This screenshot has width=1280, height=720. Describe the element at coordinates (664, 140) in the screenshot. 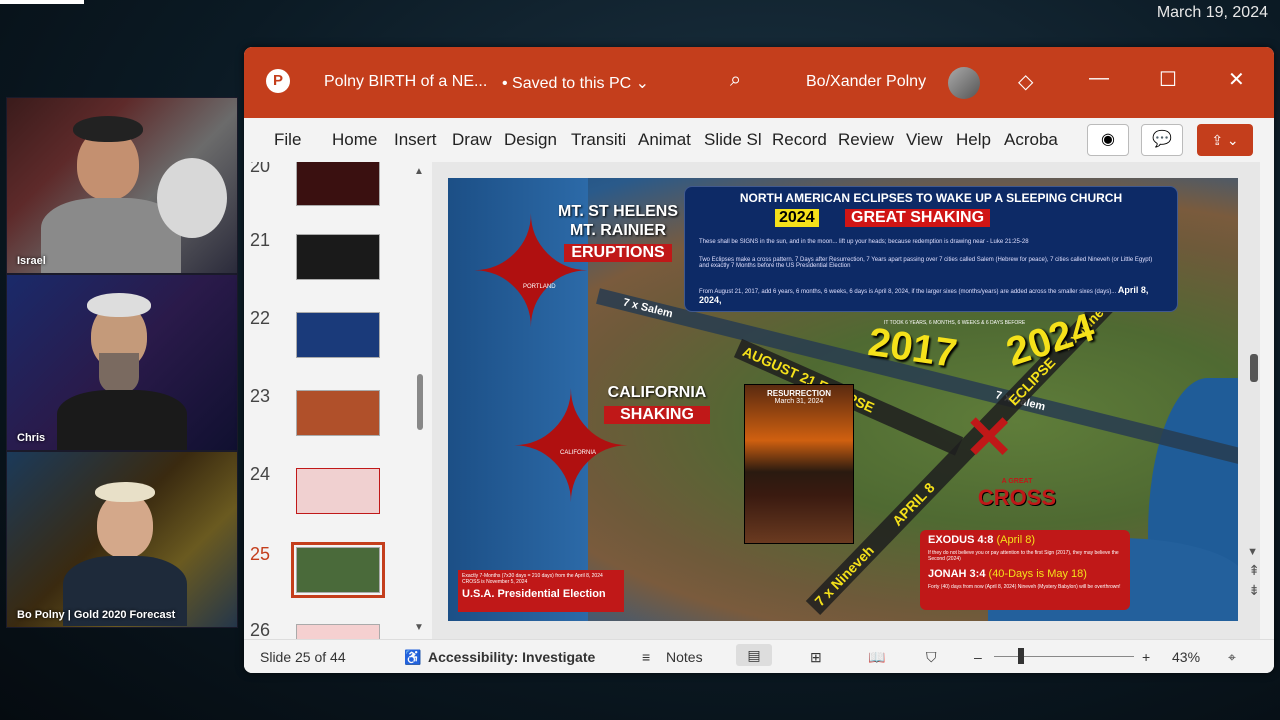

I see `tab-animations: Animat` at that location.